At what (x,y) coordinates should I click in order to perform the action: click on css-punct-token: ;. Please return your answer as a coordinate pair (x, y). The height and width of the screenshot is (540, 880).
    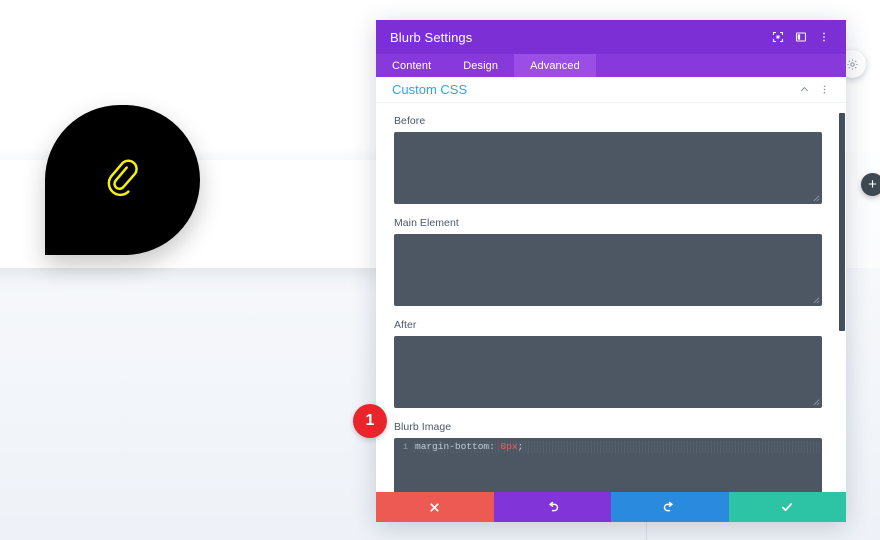
    Looking at the image, I should click on (520, 446).